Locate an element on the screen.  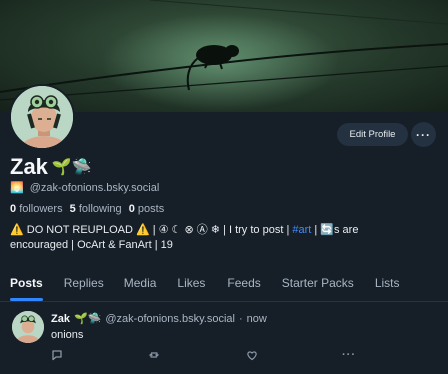
display-name-row: Zak 🌱🛸 is located at coordinates (51, 167).